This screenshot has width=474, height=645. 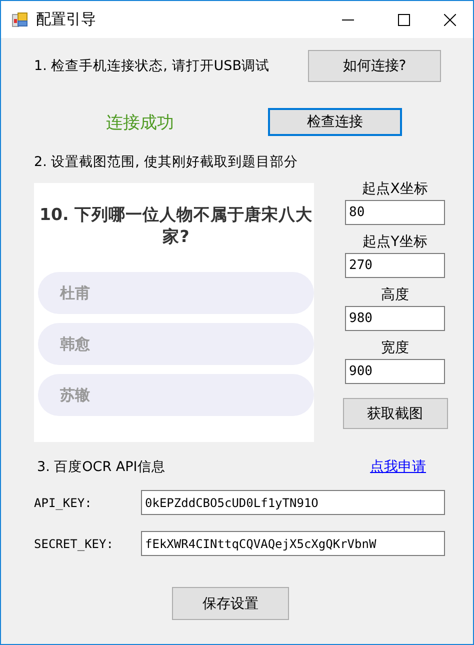 I want to click on field-label: 宽度, so click(x=395, y=348).